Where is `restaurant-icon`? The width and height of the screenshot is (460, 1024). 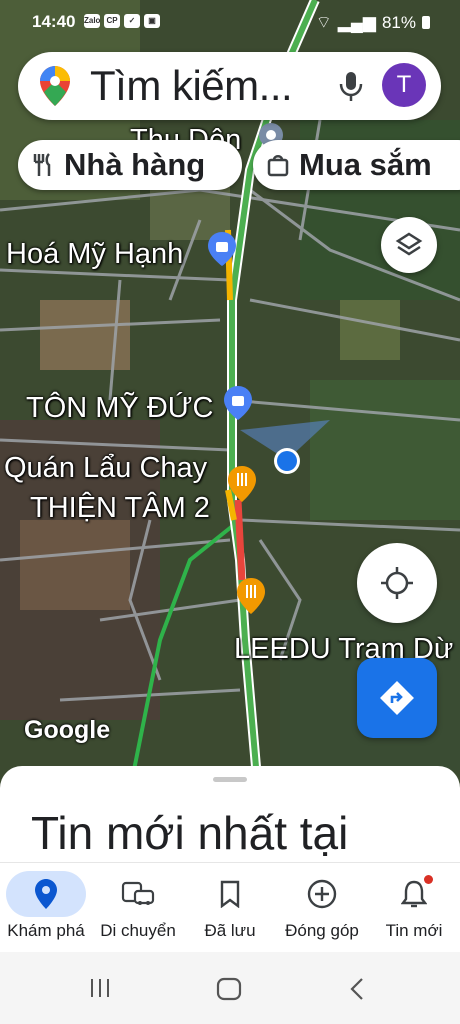 restaurant-icon is located at coordinates (43, 165).